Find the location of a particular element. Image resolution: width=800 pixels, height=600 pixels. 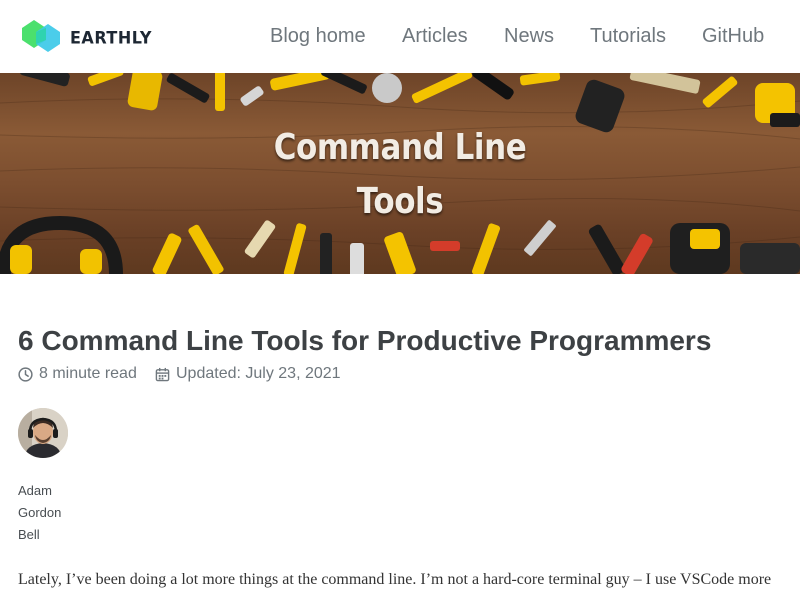

nav-github: GitHub is located at coordinates (733, 36).